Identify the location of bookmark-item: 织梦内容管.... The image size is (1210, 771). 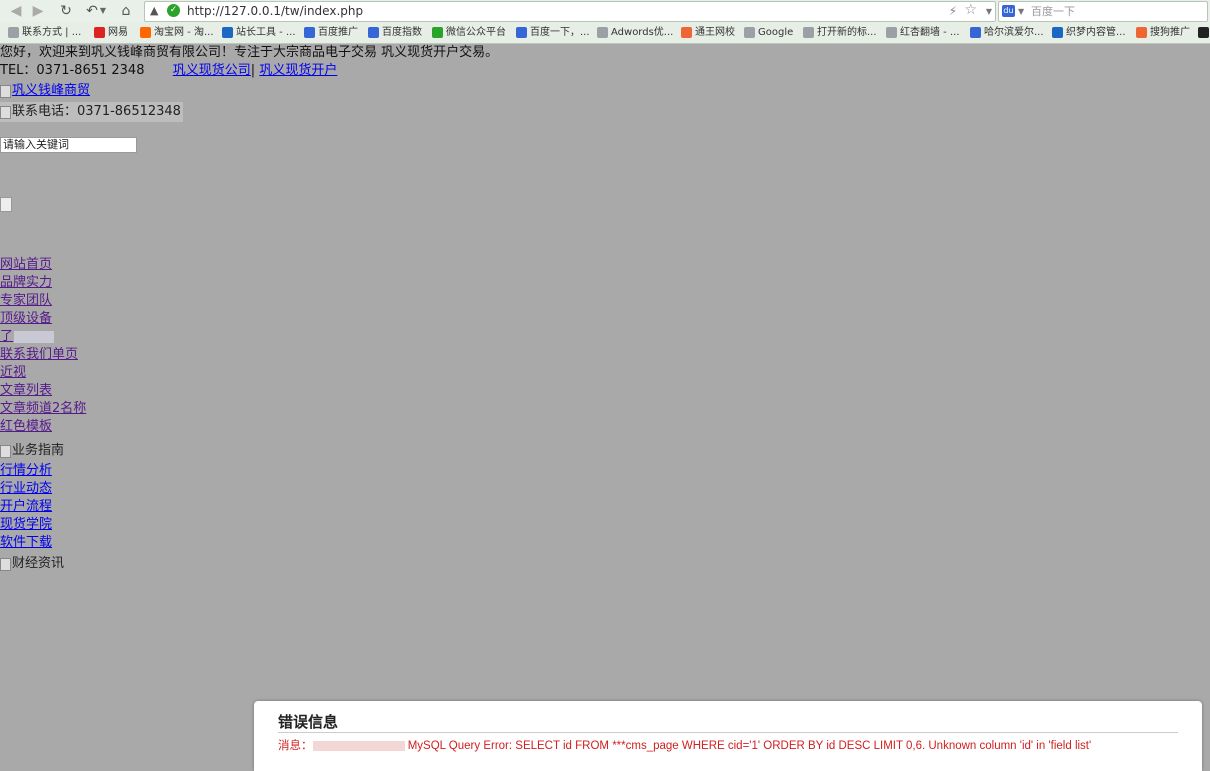
(1089, 32).